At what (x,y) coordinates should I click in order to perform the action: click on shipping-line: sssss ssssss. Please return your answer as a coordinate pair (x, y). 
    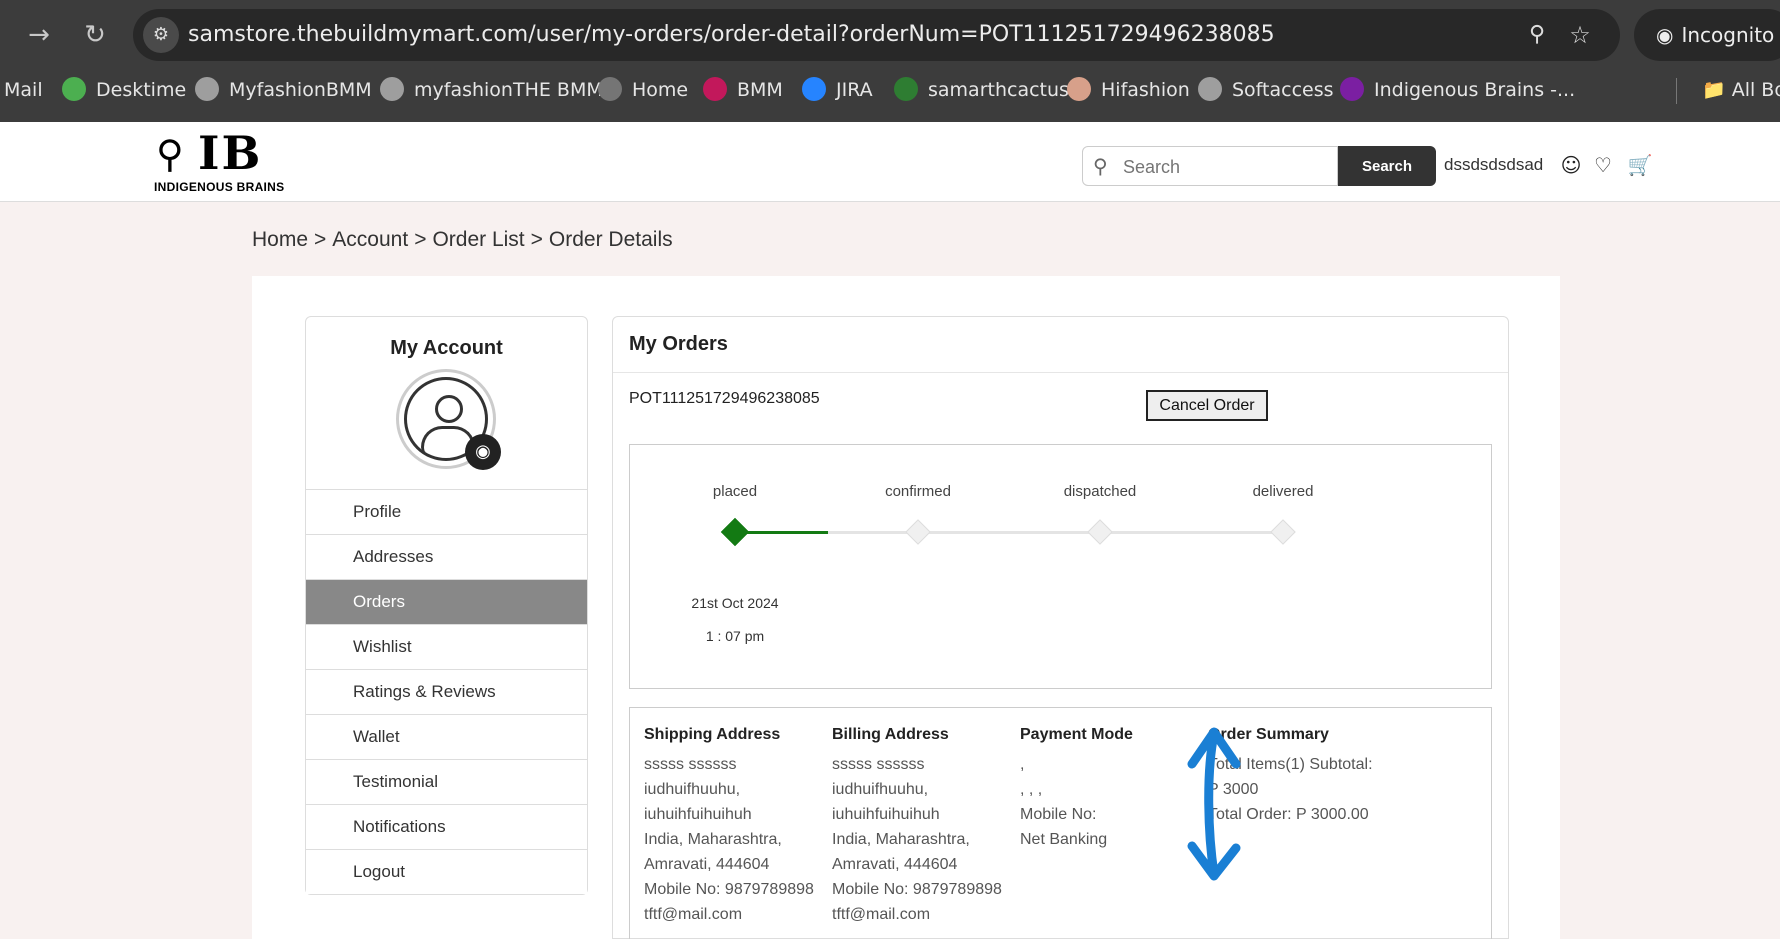
    Looking at the image, I should click on (690, 764).